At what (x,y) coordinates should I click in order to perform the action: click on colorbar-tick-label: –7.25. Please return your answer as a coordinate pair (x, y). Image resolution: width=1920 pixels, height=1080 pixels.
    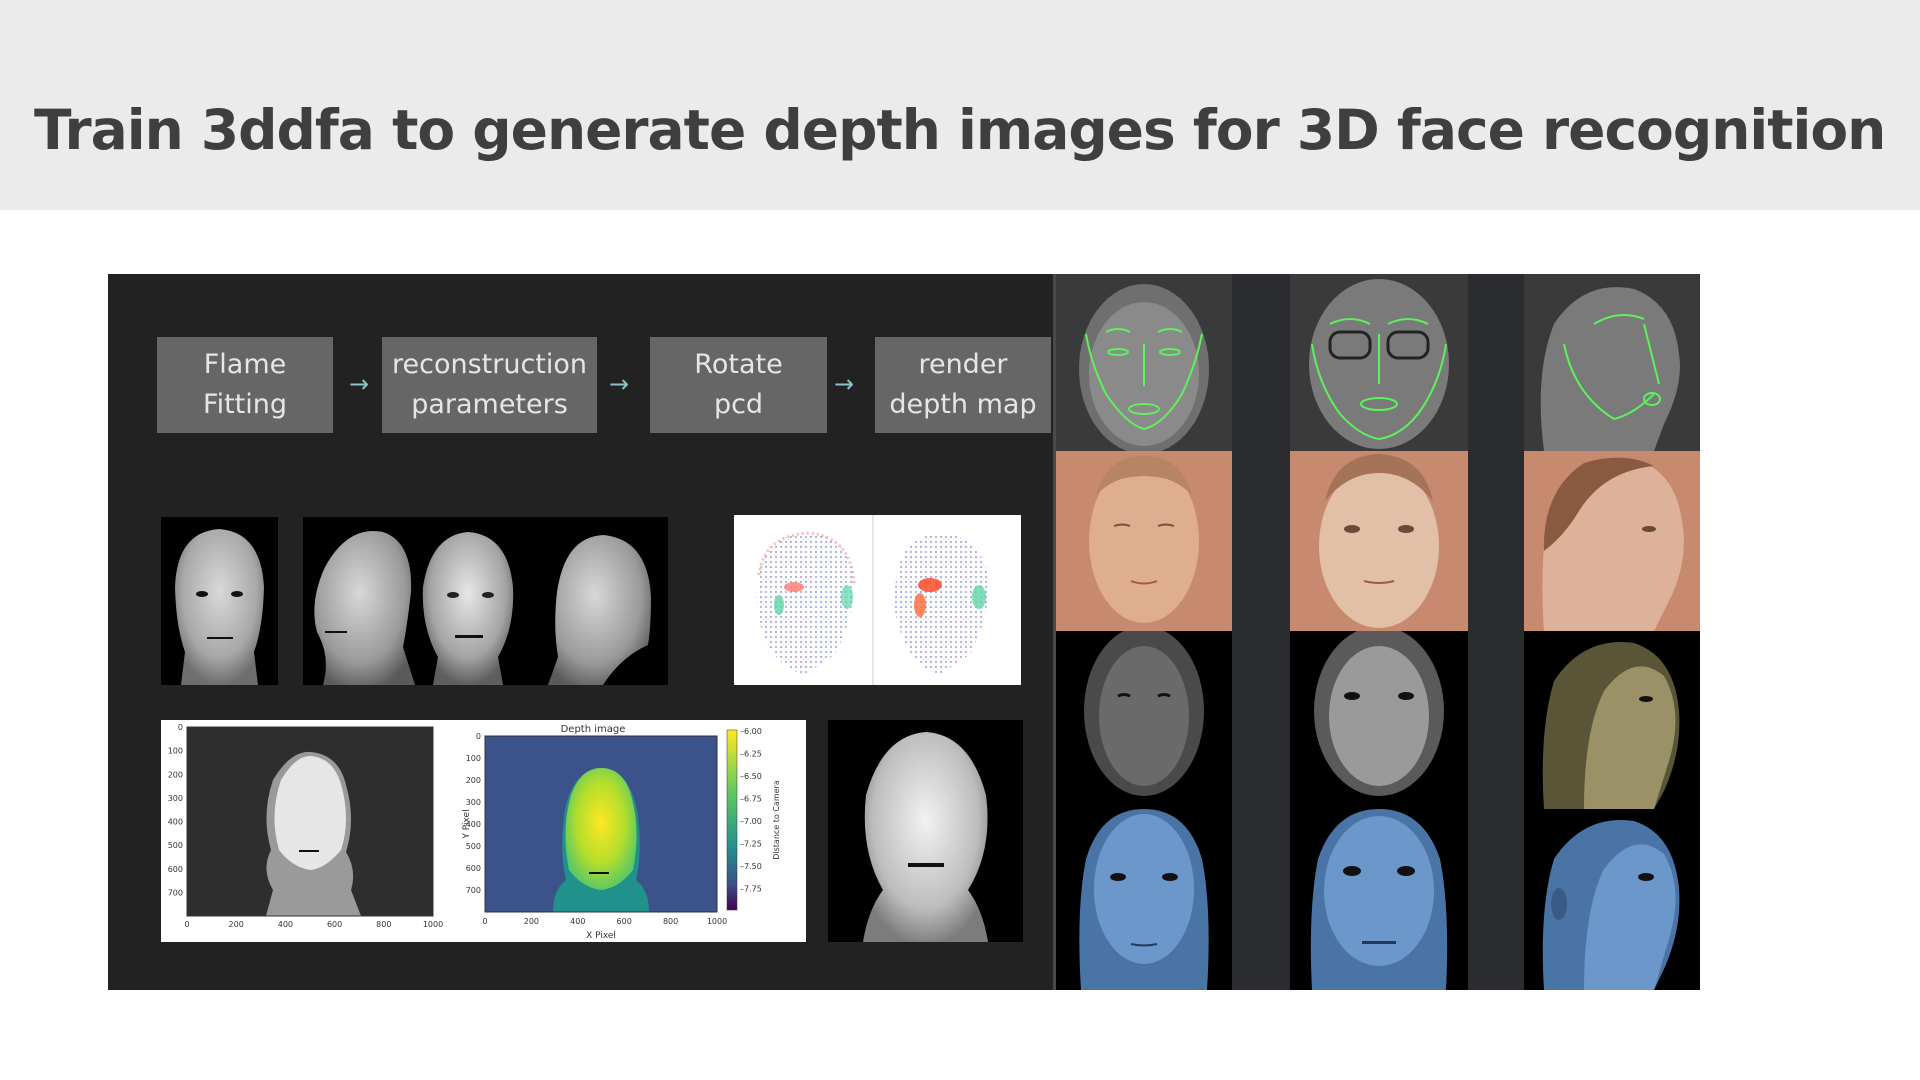
    Looking at the image, I should click on (751, 844).